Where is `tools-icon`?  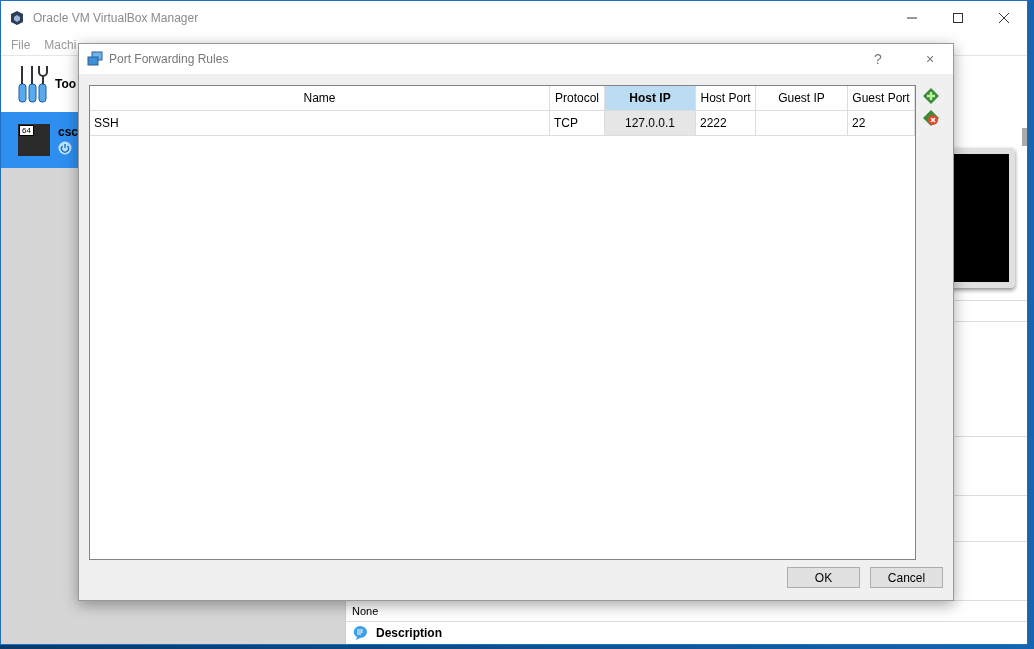
tools-icon is located at coordinates (33, 84).